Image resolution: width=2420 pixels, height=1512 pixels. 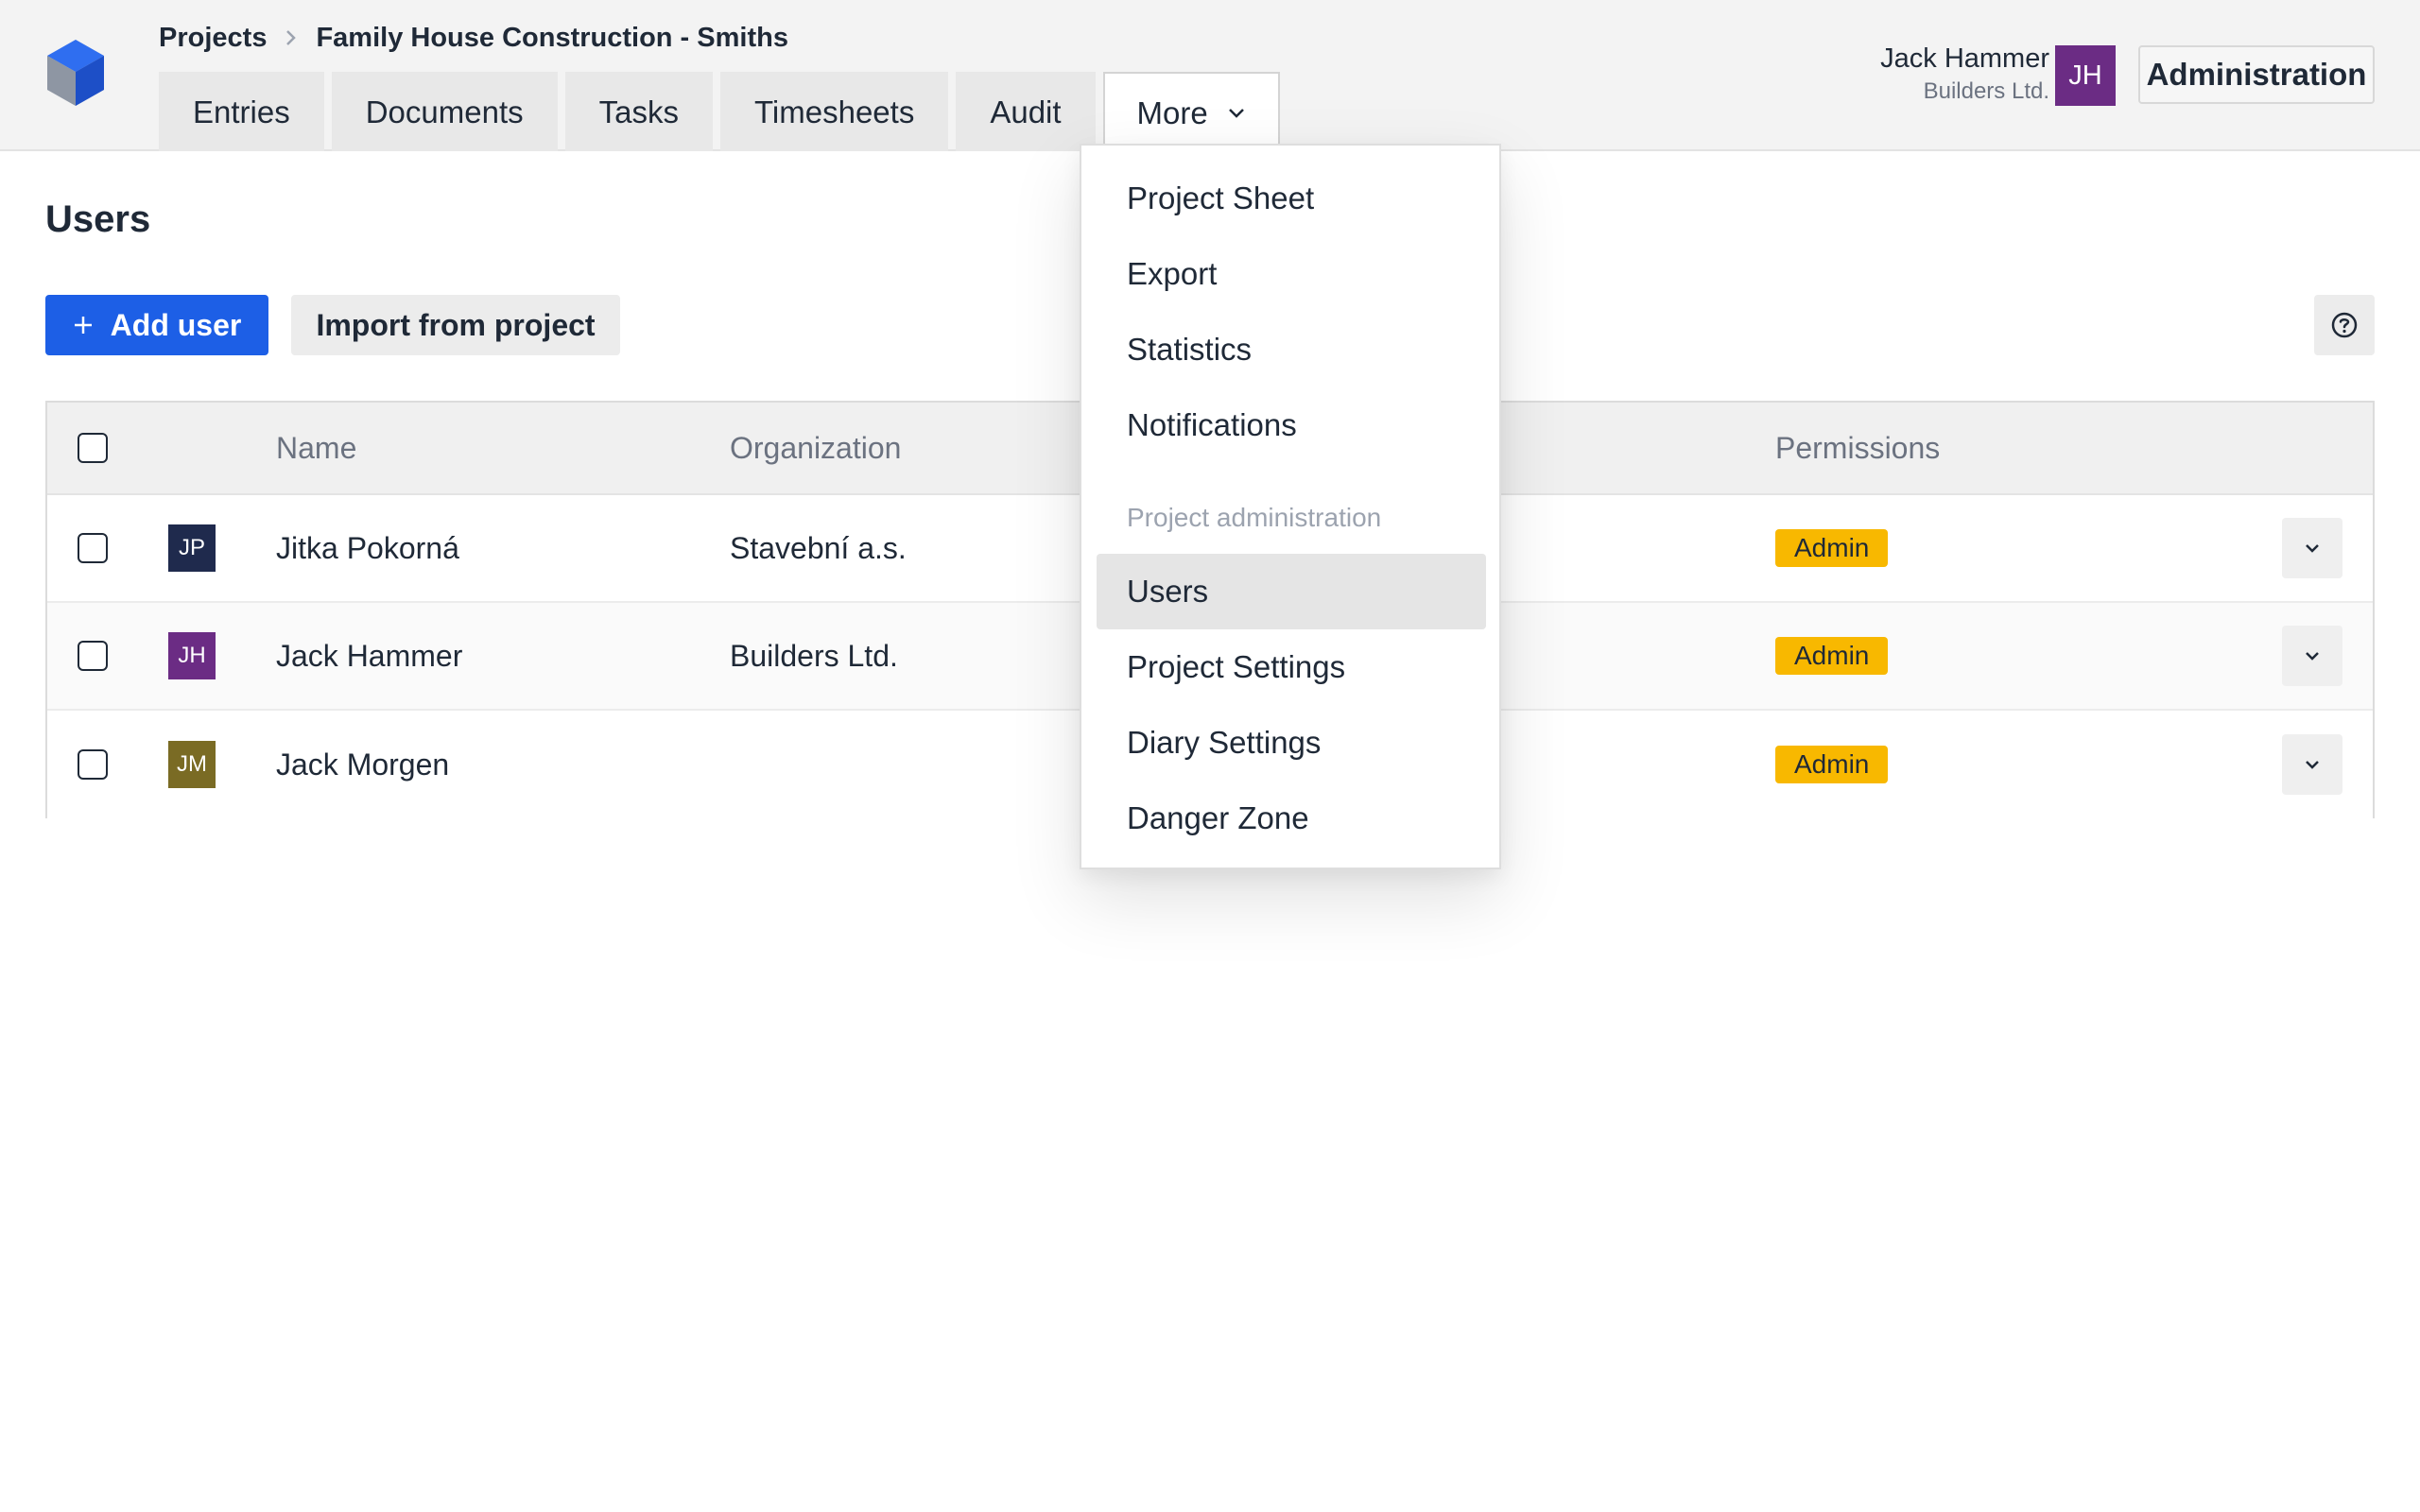 What do you see at coordinates (552, 38) in the screenshot?
I see `breadcrumb-current-project: Family House Construction - Smiths` at bounding box center [552, 38].